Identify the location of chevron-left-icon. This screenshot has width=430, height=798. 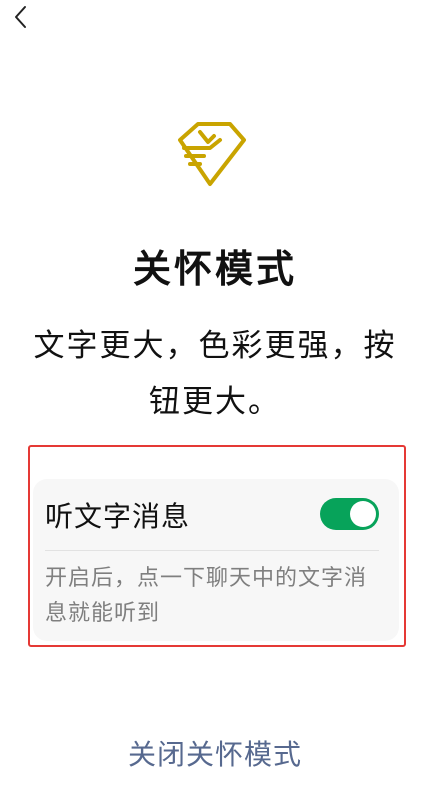
(20, 19).